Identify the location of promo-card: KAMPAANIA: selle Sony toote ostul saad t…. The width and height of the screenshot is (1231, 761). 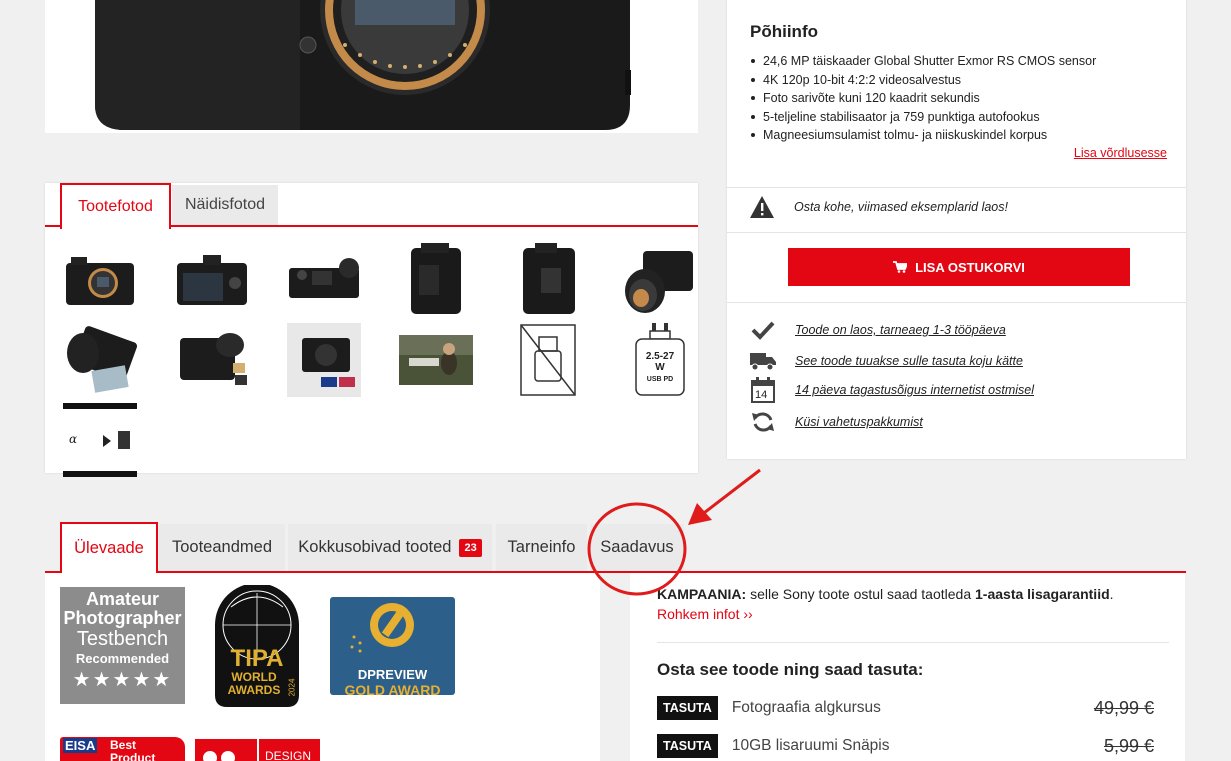
(907, 667).